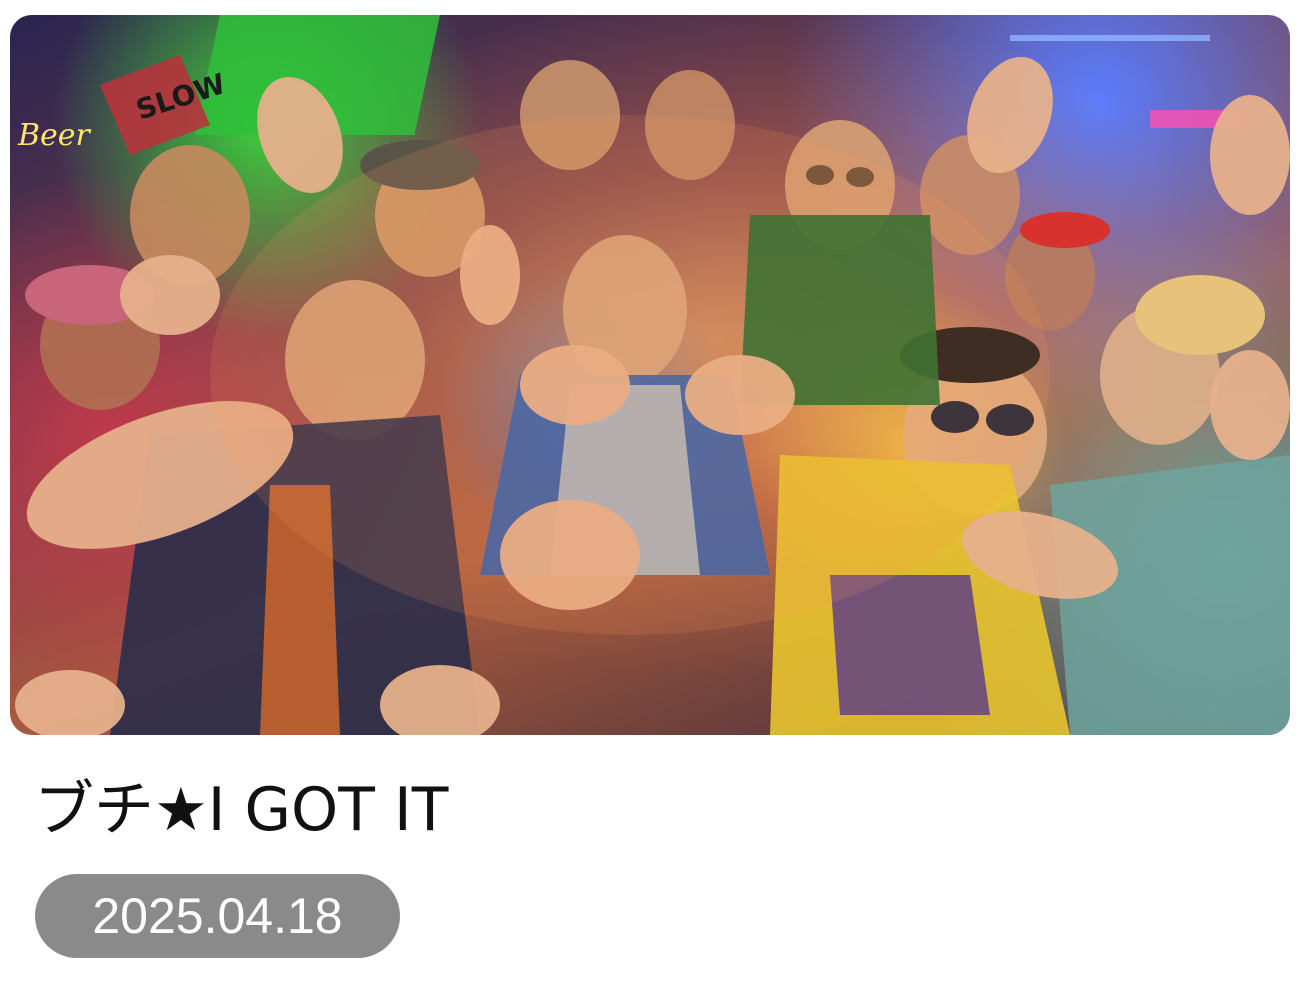 This screenshot has width=1300, height=991. I want to click on release-title: ブチ★I GOT IT, so click(241, 810).